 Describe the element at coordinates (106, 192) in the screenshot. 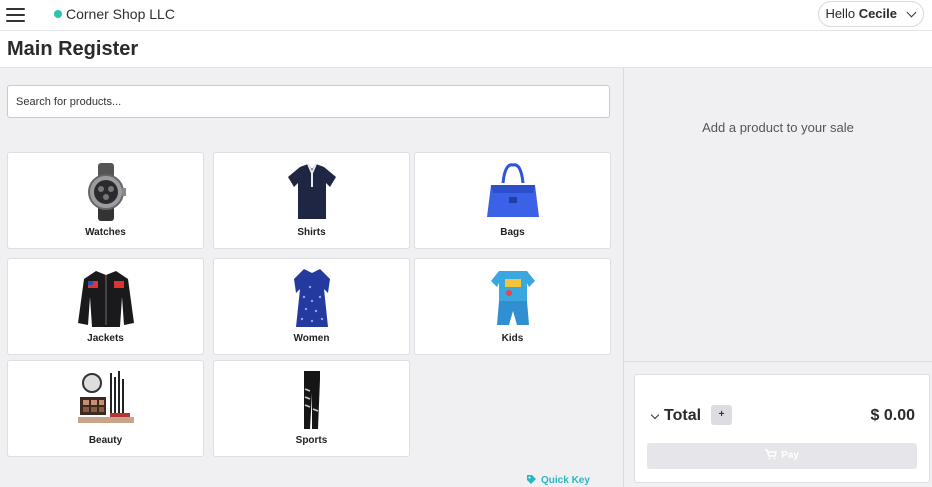

I see `watch-icon` at that location.